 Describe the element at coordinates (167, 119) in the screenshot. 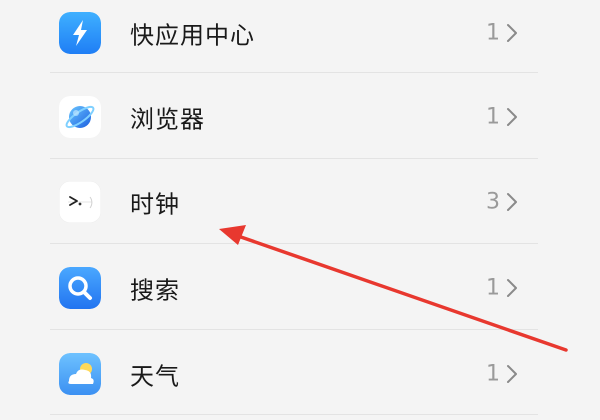

I see `item-label: 浏览器` at that location.